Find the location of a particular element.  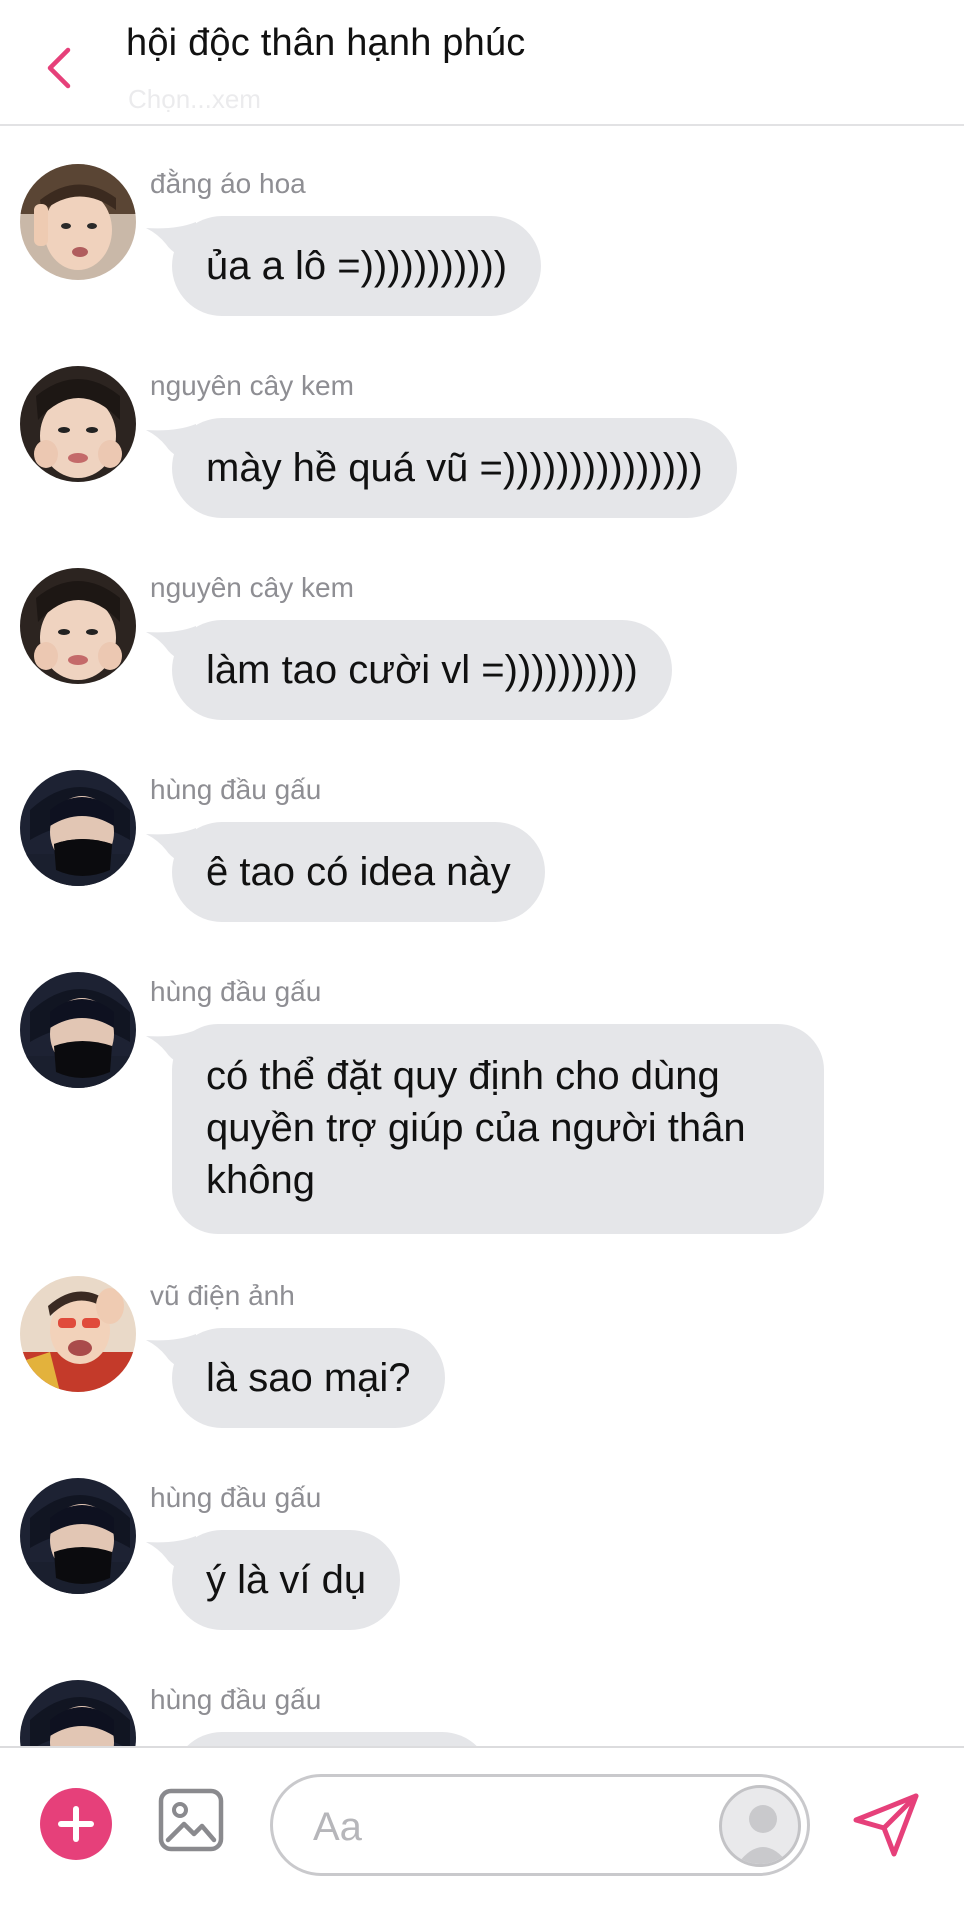

message-input-placeholder: Aa is located at coordinates (337, 1827).